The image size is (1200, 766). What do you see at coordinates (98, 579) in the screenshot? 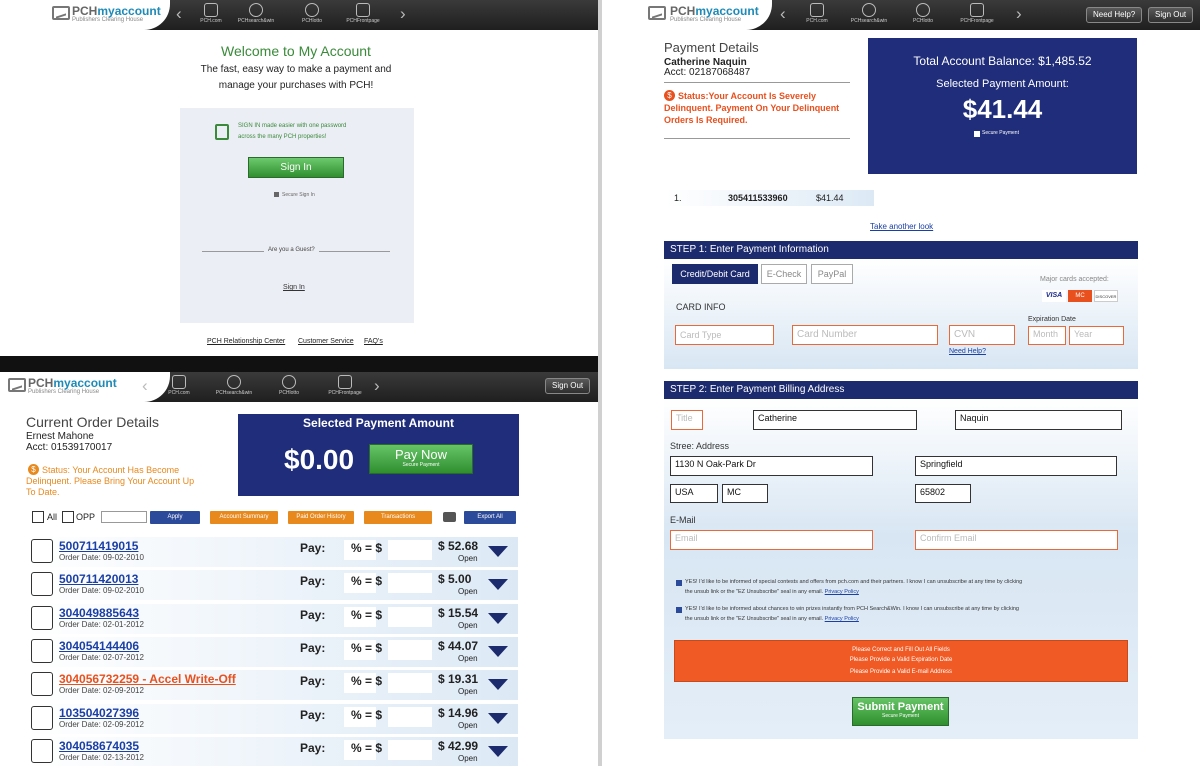
I see `order-number-link: 500711420013` at bounding box center [98, 579].